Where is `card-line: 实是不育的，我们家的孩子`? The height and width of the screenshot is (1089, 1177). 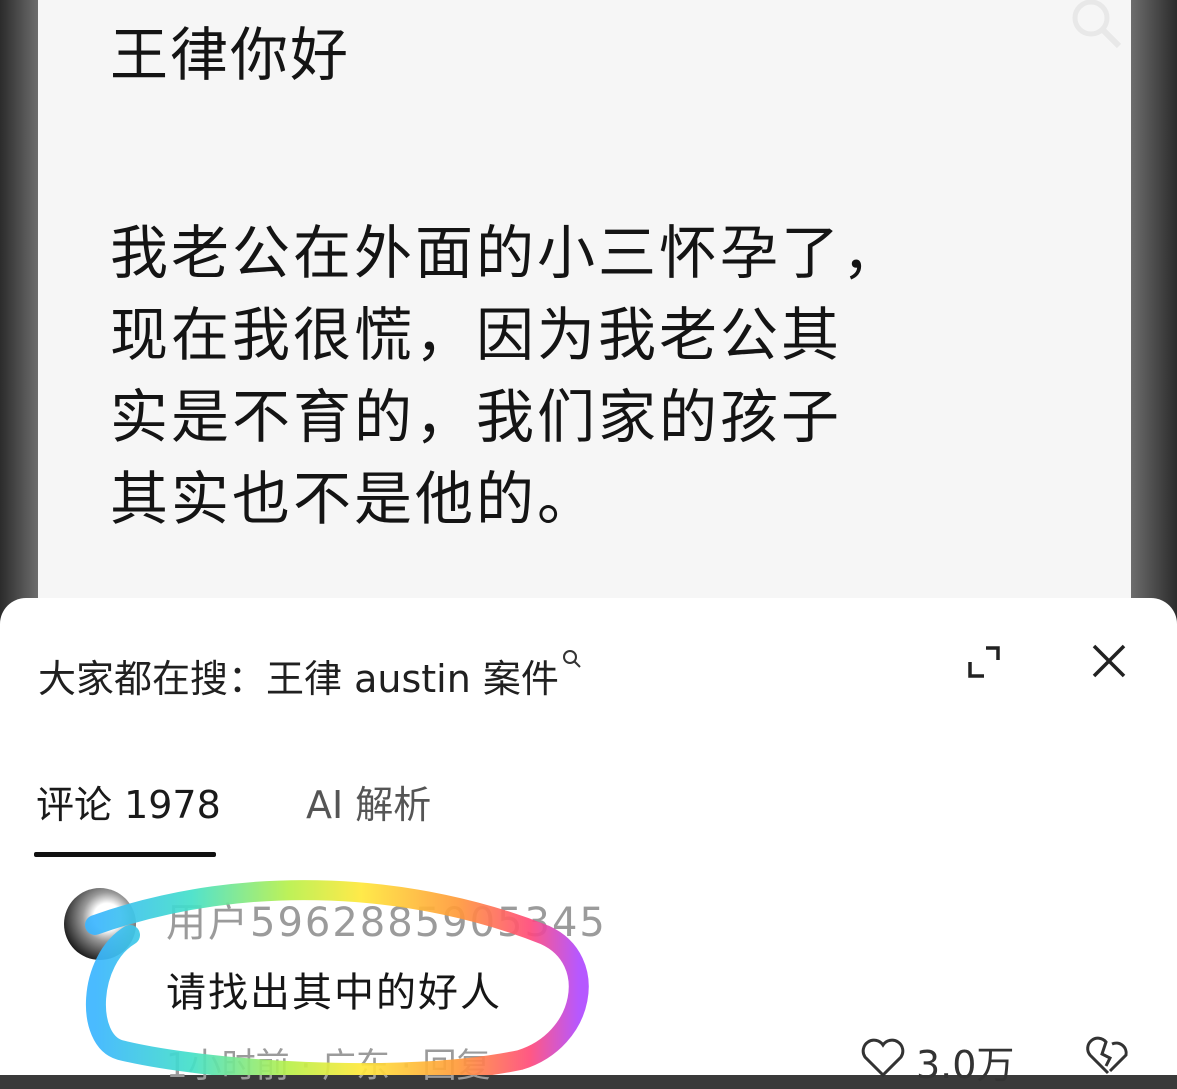 card-line: 实是不育的，我们家的孩子 is located at coordinates (476, 417).